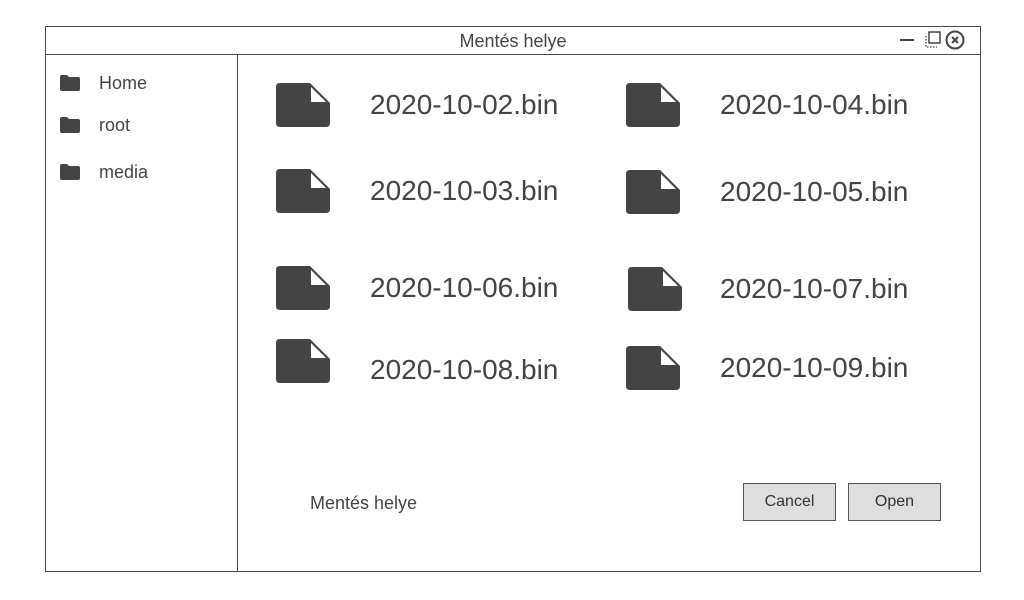 This screenshot has width=1024, height=600. What do you see at coordinates (789, 502) in the screenshot?
I see `cancel-button: Cancel` at bounding box center [789, 502].